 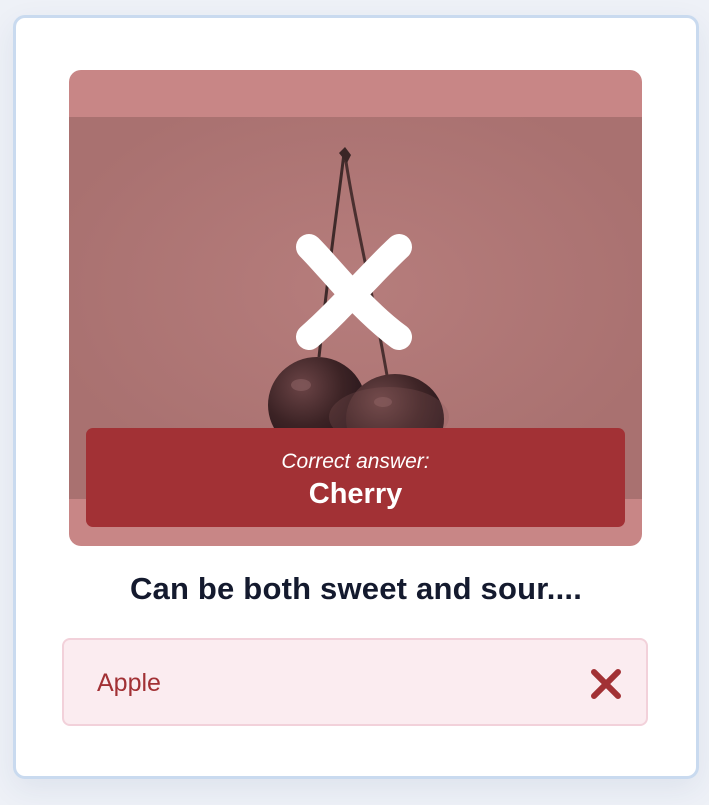 I want to click on correct-answer-banner: Correct answer: Cherry, so click(x=355, y=477).